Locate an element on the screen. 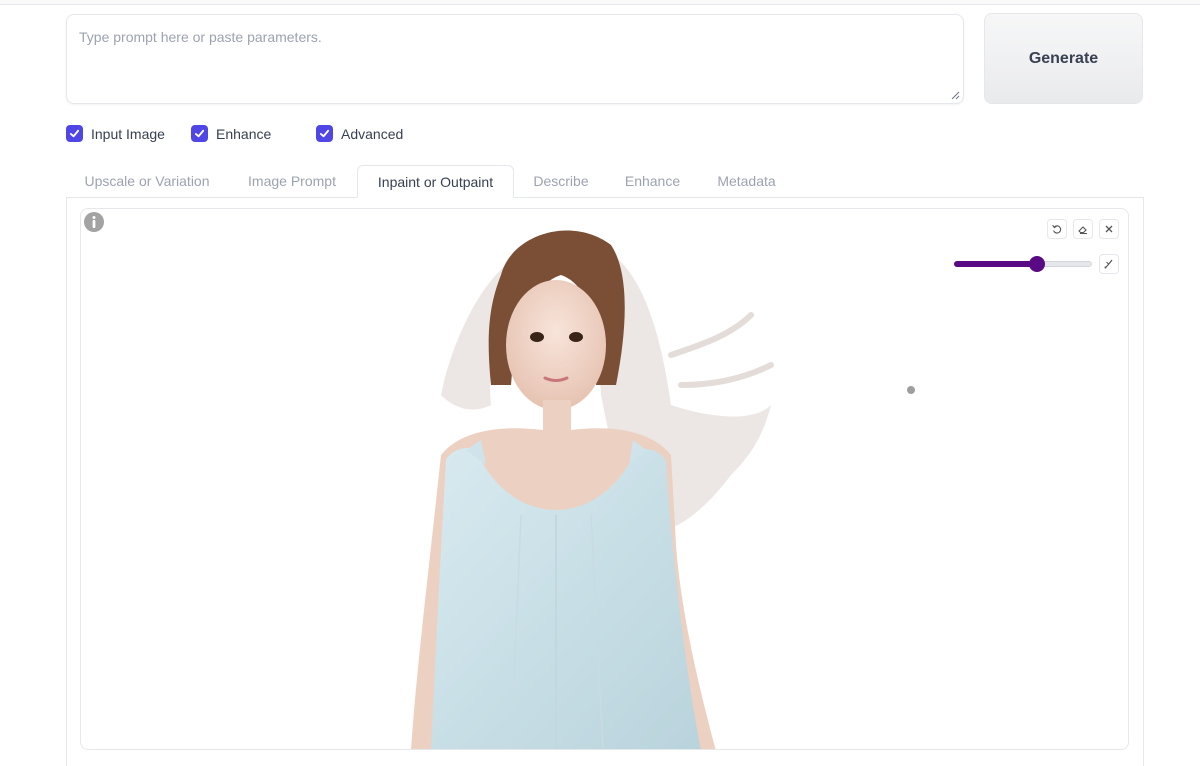 Image resolution: width=1200 pixels, height=766 pixels. close-icon is located at coordinates (1109, 229).